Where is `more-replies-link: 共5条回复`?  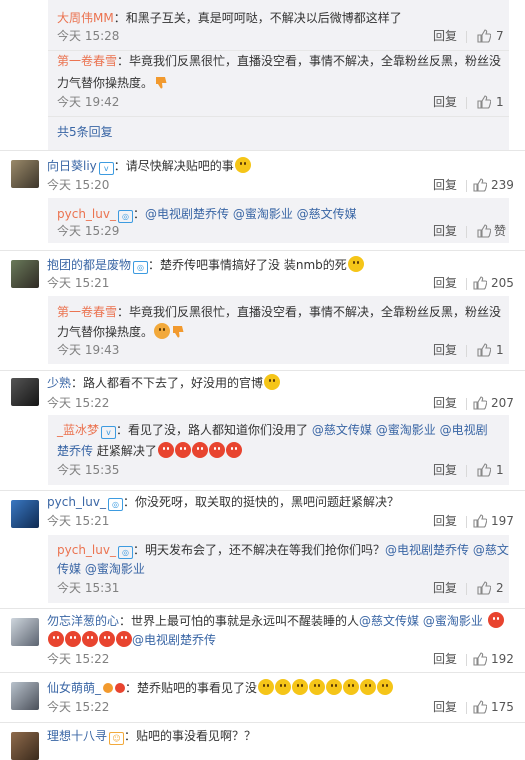
more-replies-link: 共5条回复 is located at coordinates (85, 132).